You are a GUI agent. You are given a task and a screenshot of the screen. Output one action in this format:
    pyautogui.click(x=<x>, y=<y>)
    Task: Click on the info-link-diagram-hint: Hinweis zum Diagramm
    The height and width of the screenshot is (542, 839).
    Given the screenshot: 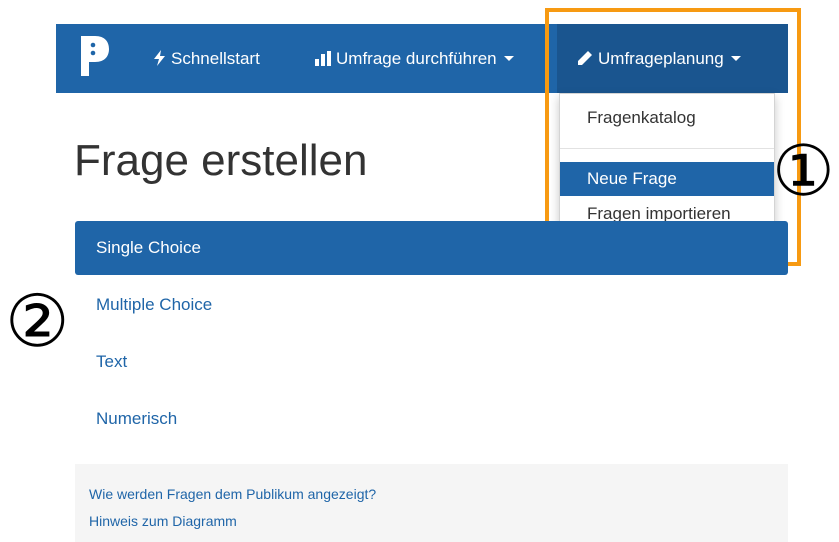 What is the action you would take?
    pyautogui.click(x=163, y=521)
    